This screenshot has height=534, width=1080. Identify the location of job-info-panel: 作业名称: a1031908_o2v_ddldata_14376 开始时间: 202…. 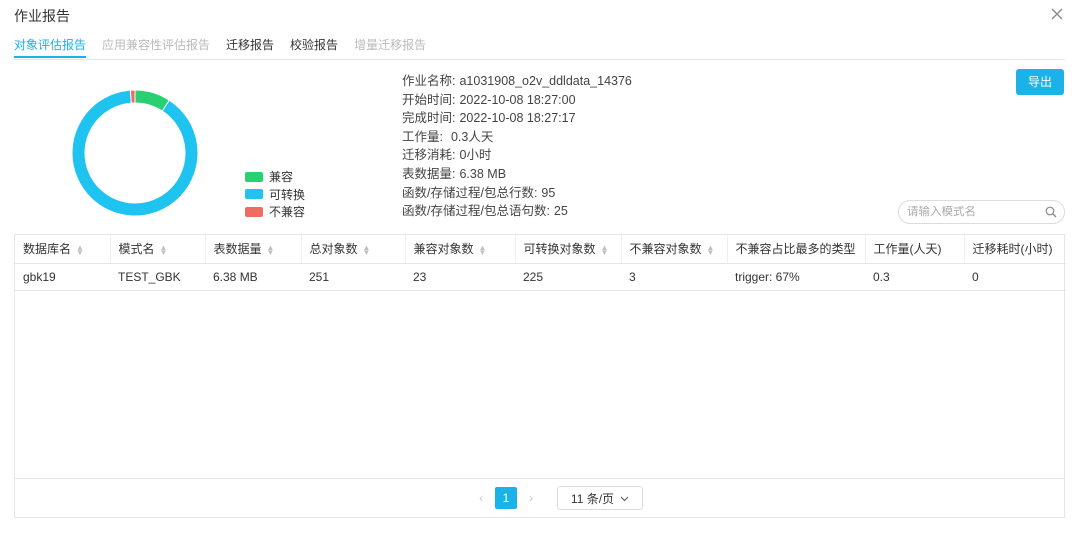
(517, 146).